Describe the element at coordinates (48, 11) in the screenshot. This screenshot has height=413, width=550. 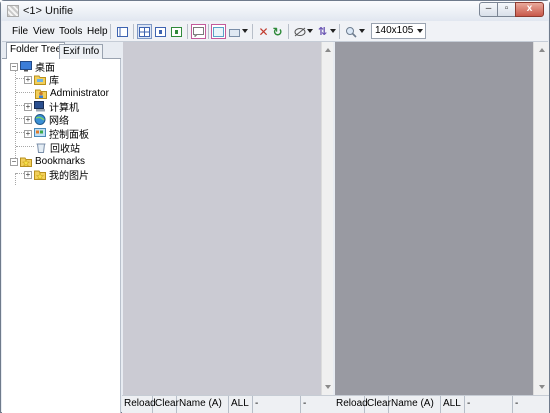
I see `window-title: <1> Unifie` at that location.